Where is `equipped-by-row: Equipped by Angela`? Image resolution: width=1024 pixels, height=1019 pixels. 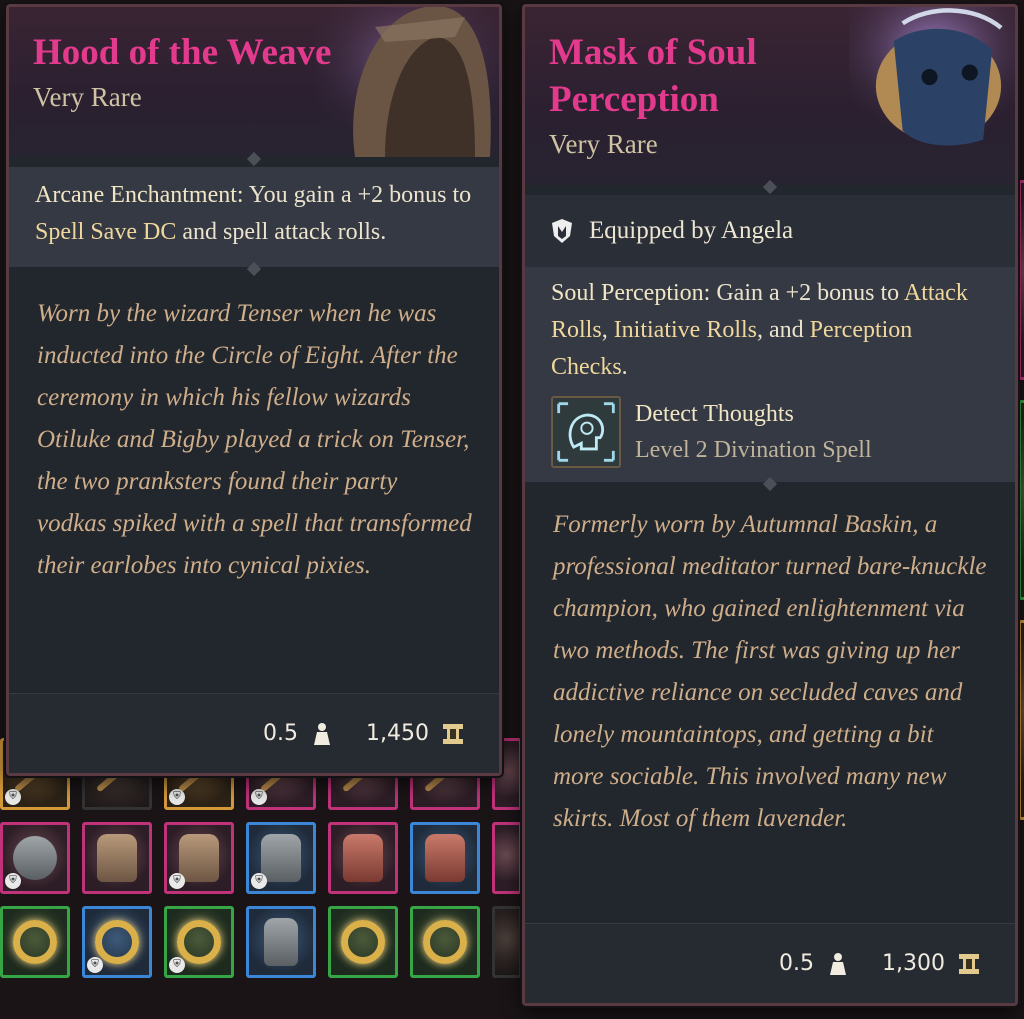
equipped-by-row: Equipped by Angela is located at coordinates (770, 231).